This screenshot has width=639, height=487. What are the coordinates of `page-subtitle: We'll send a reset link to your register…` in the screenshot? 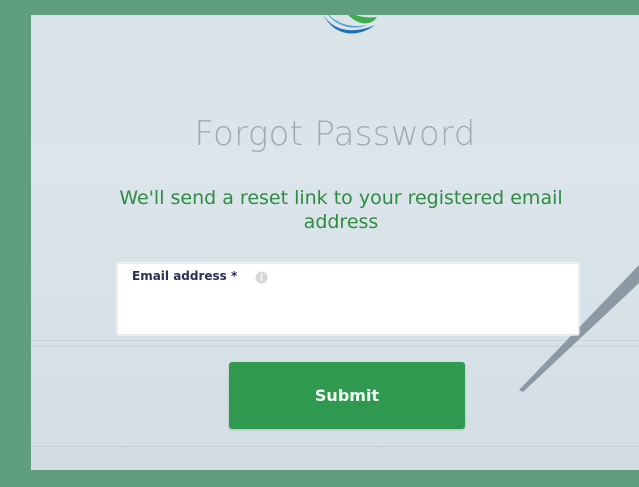 It's located at (341, 210).